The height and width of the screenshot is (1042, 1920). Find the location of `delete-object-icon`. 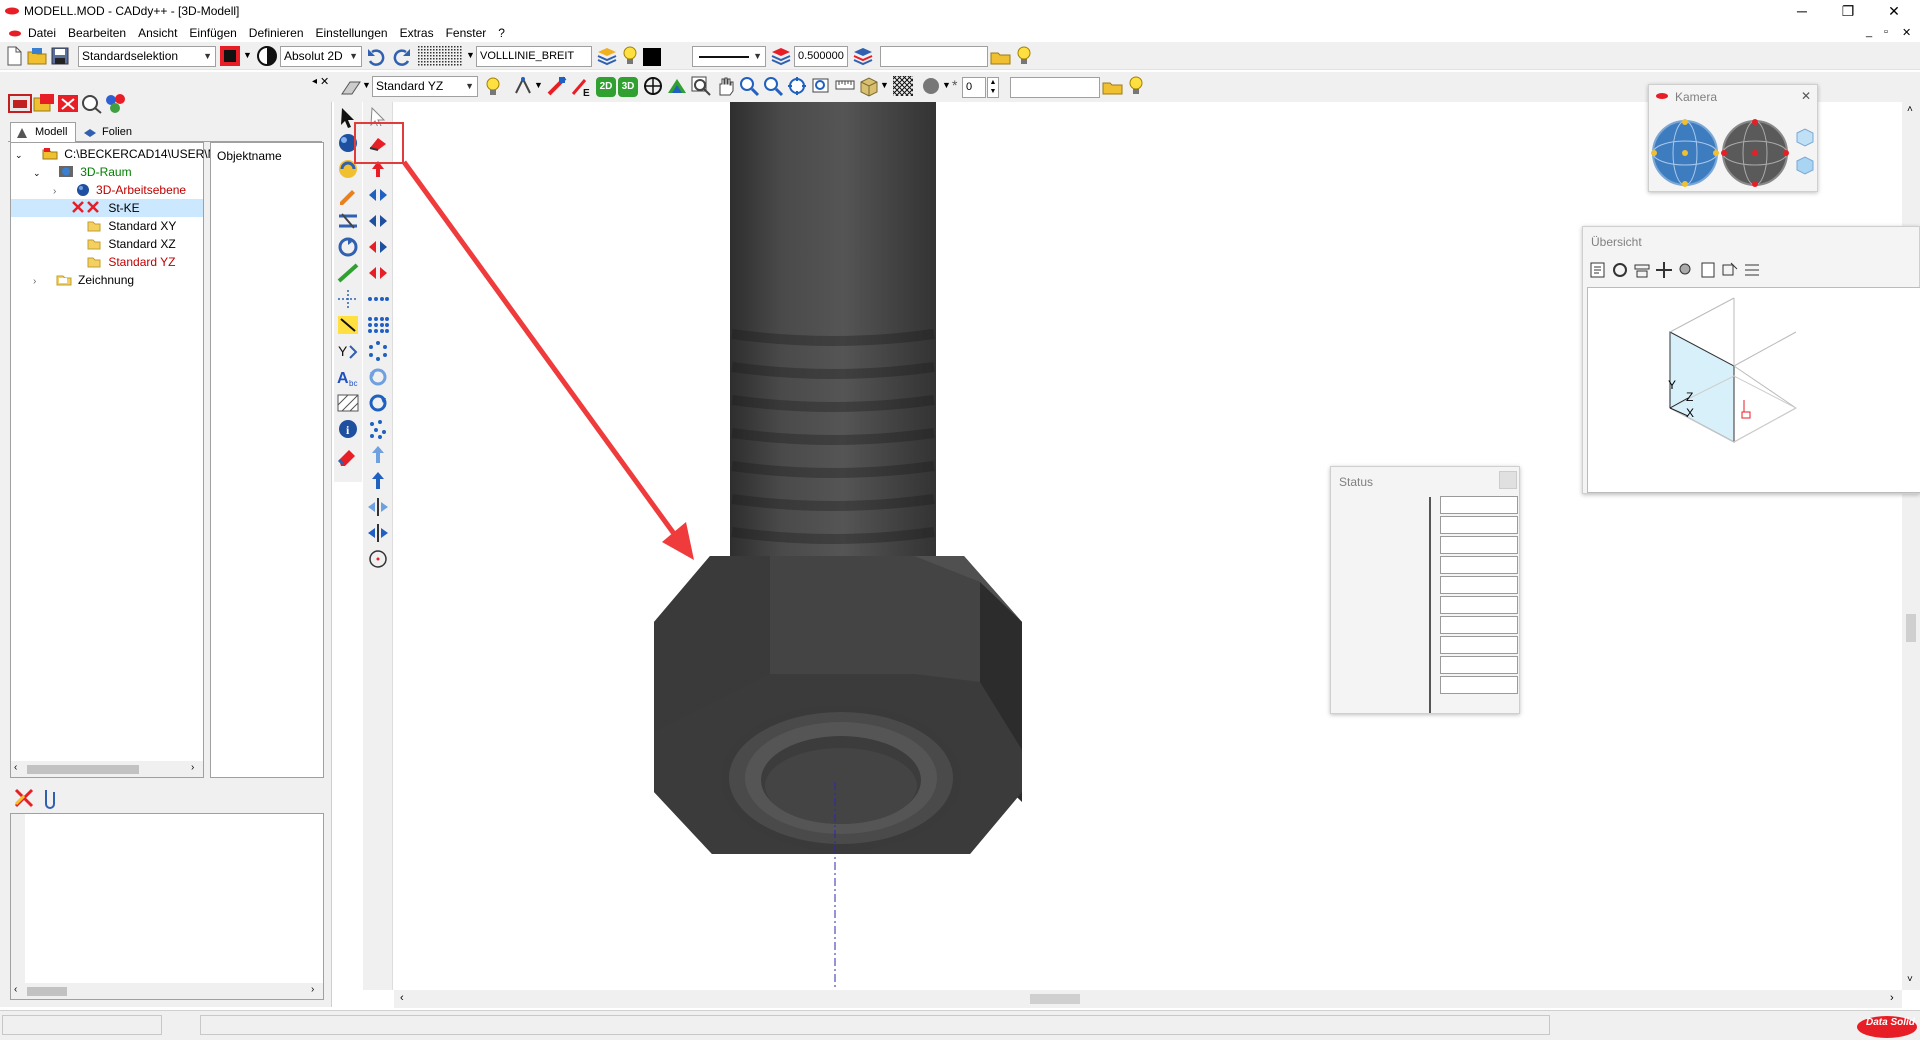

delete-object-icon is located at coordinates (24, 798).